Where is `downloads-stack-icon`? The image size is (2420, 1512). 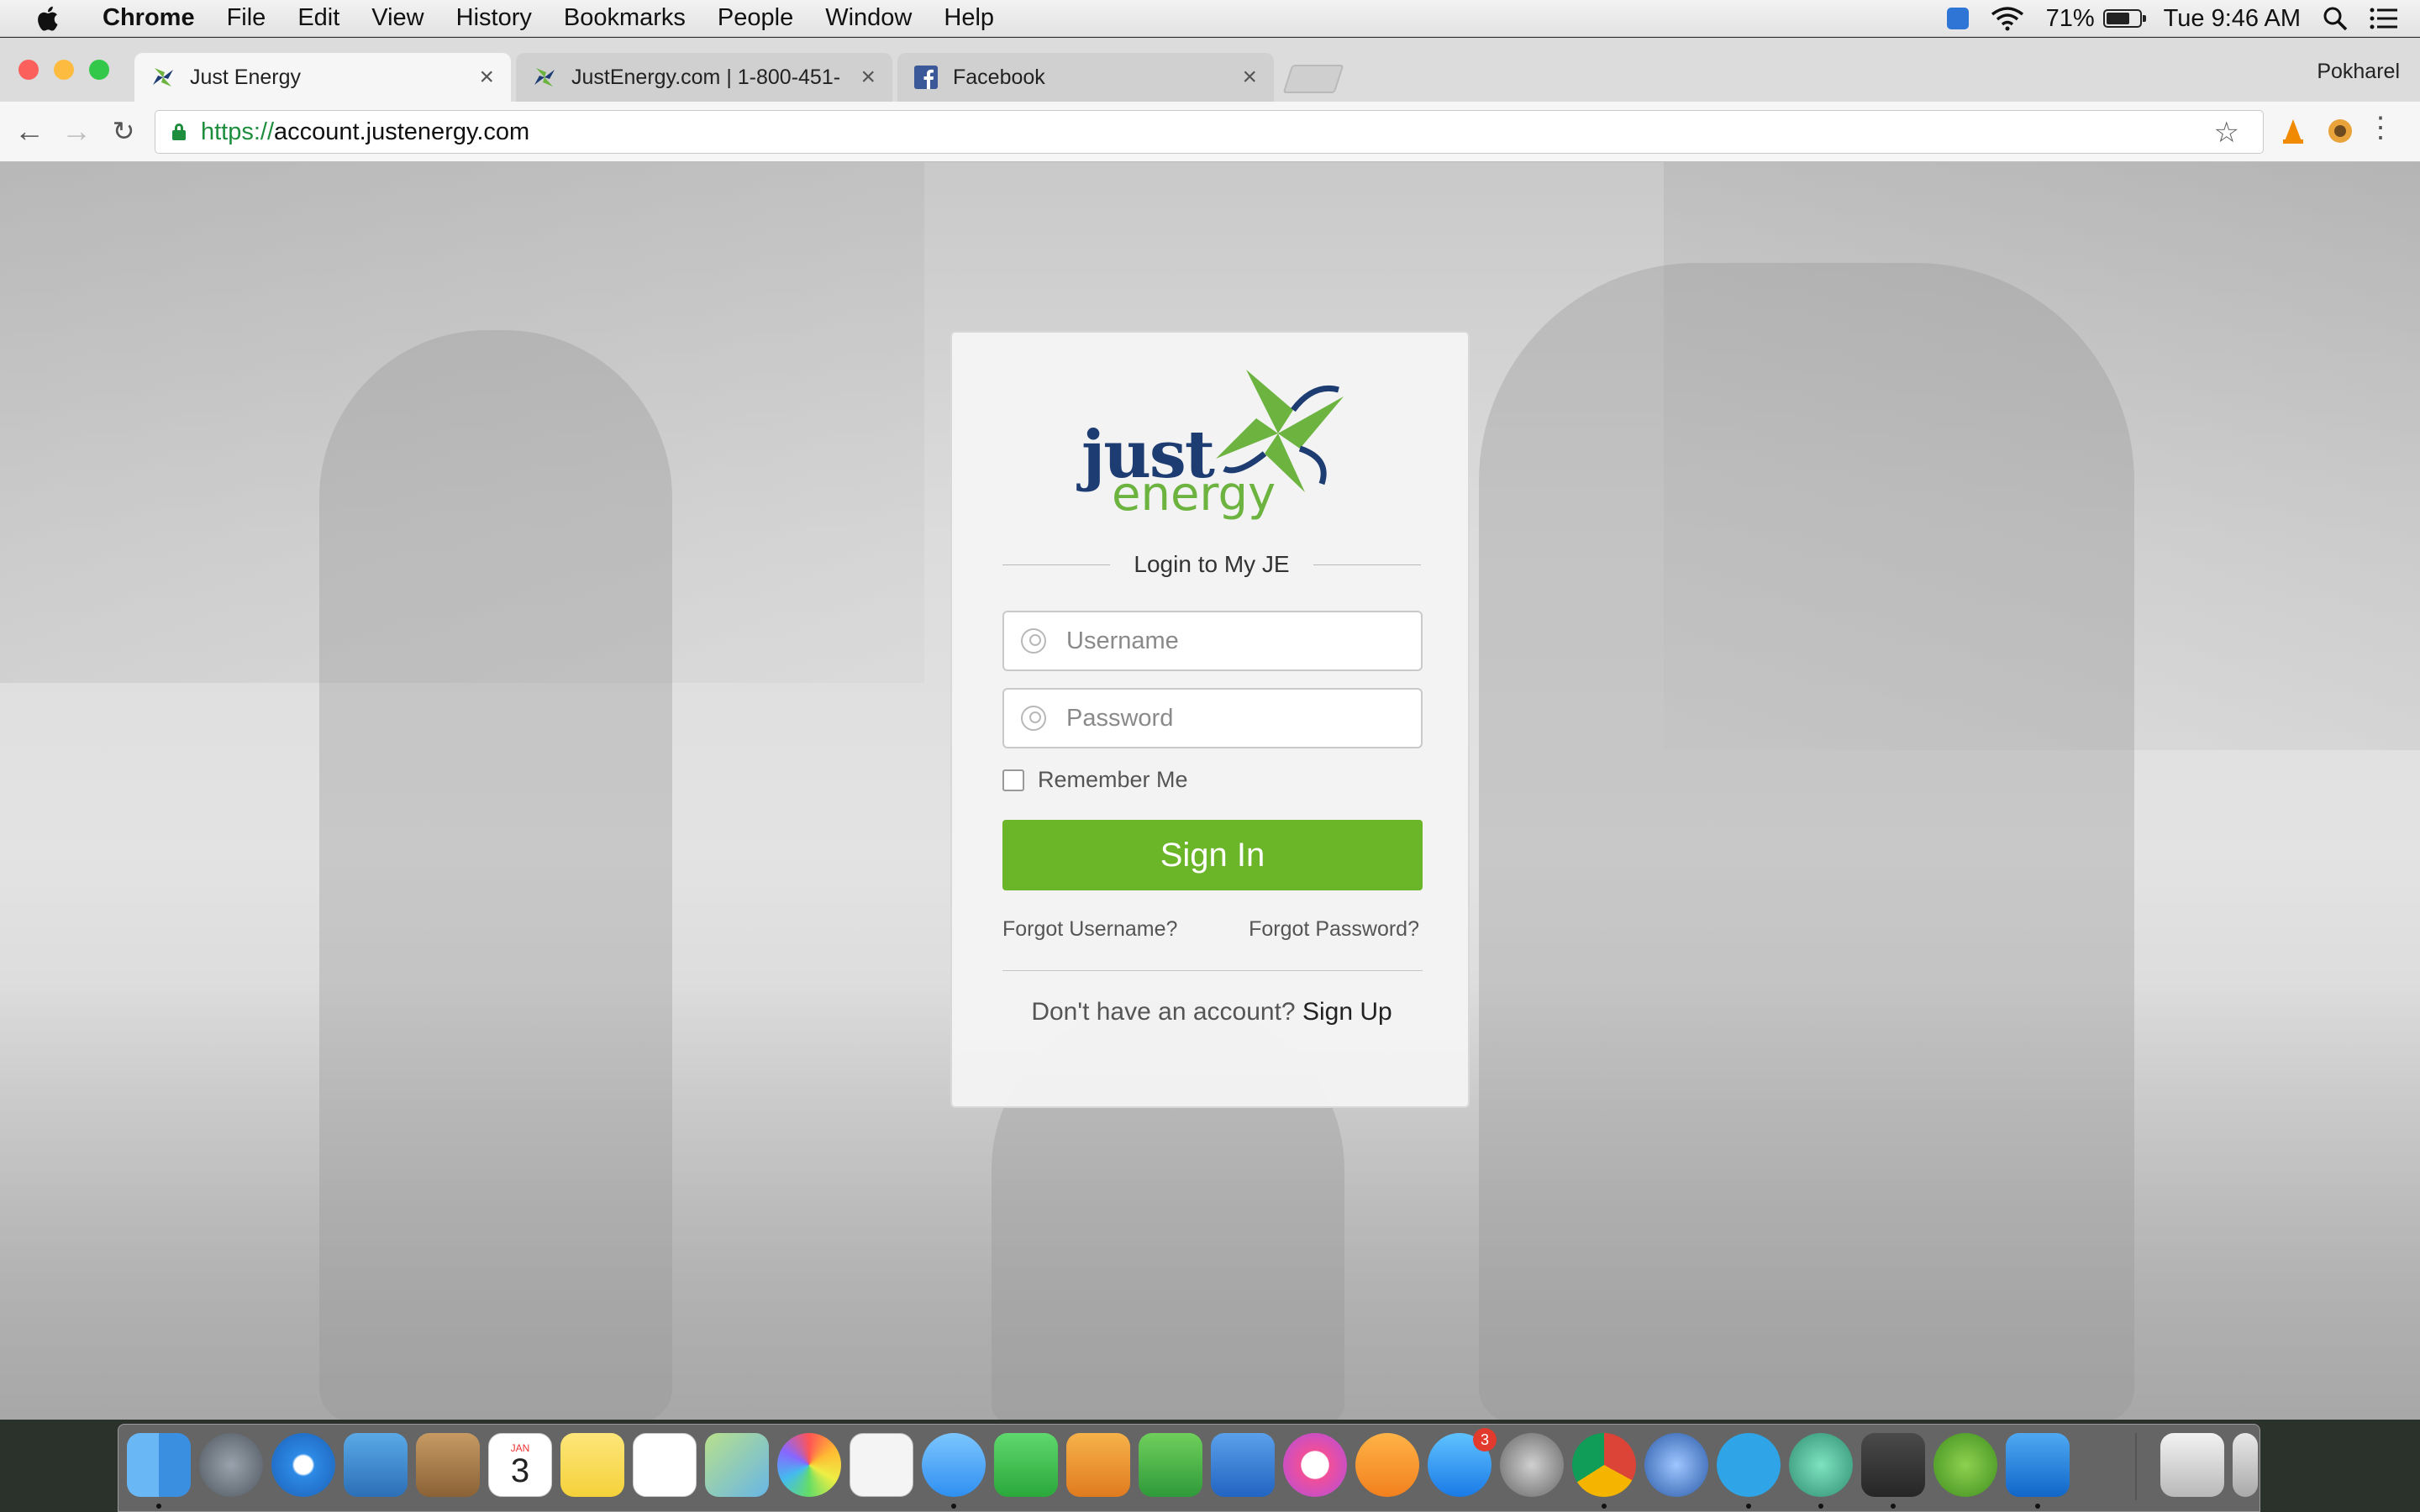 downloads-stack-icon is located at coordinates (2192, 1465).